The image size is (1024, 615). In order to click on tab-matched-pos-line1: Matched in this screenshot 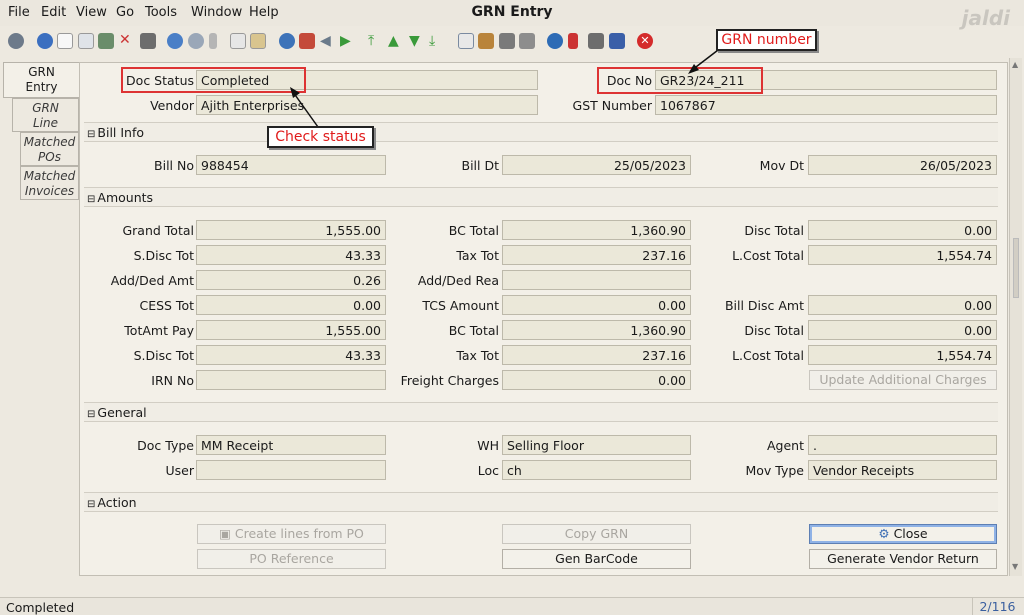, I will do `click(49, 142)`.